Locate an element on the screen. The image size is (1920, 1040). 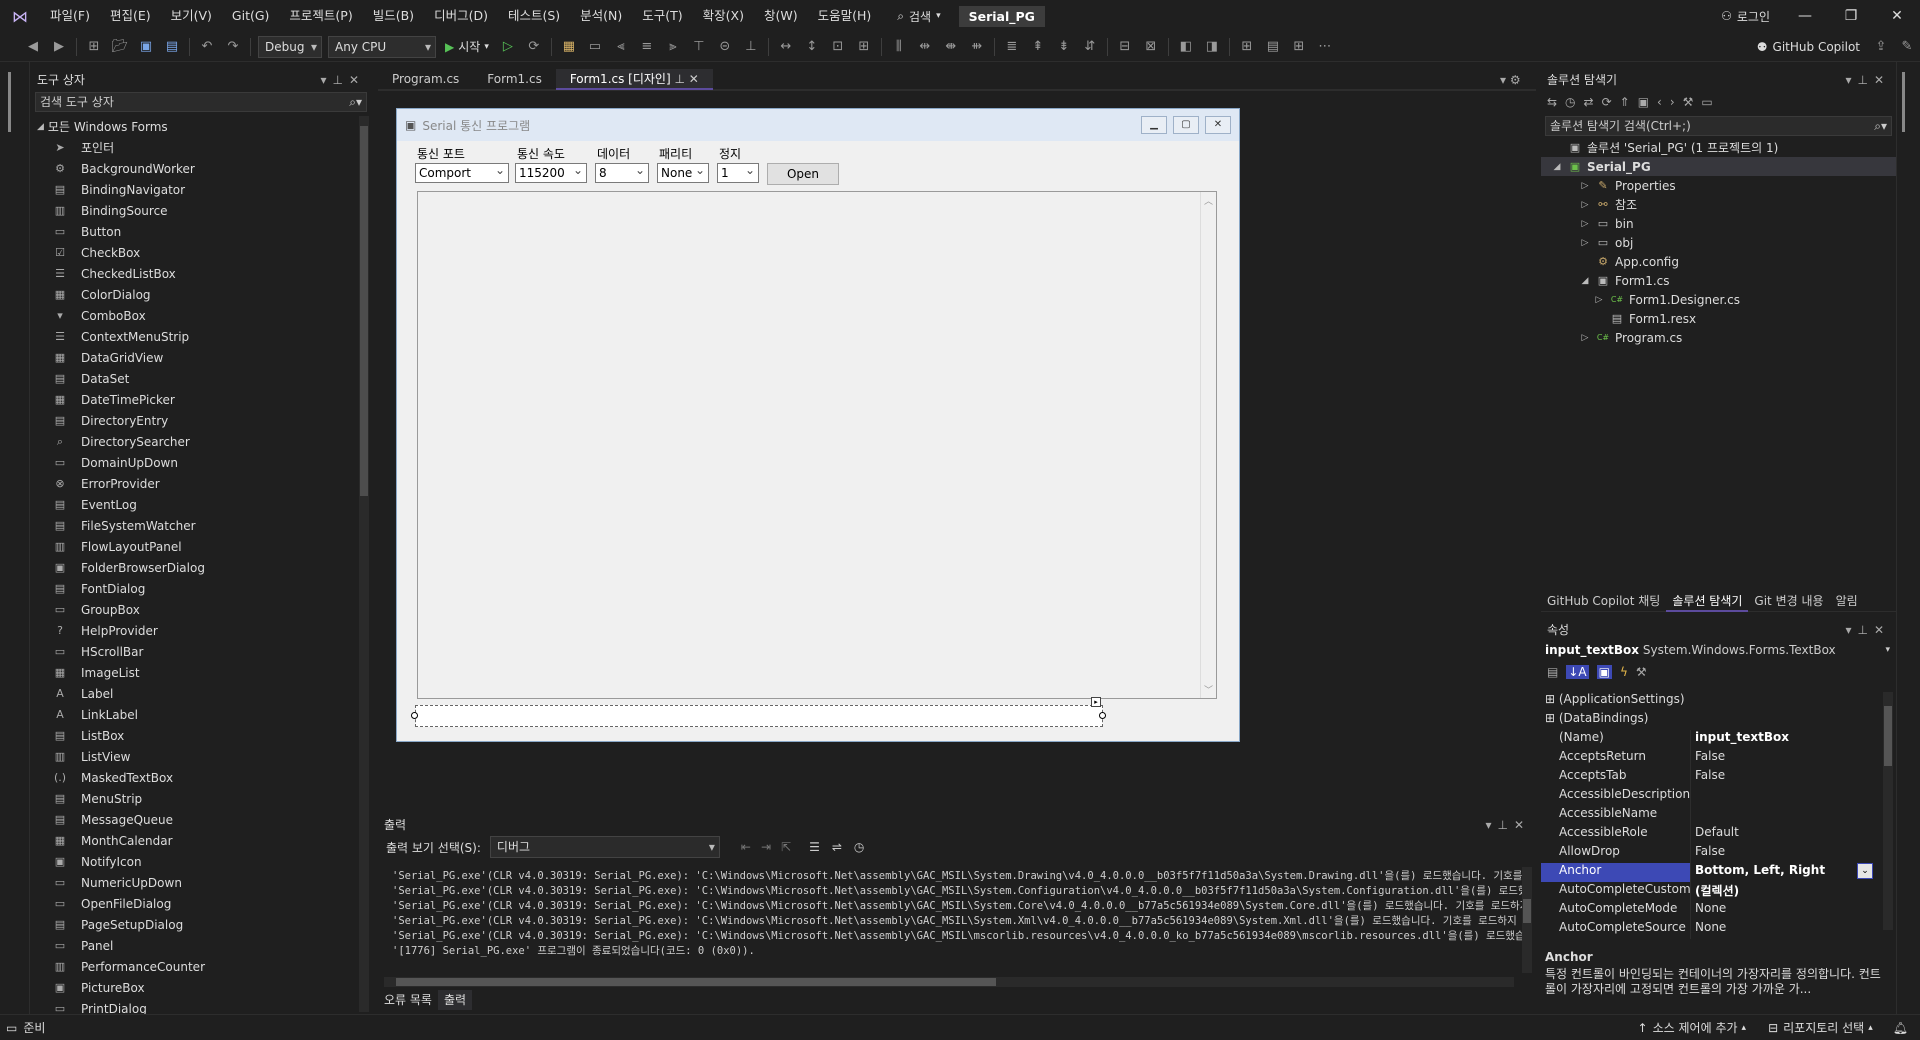
property-row: AccessibleRole Default is located at coordinates (1711, 834).